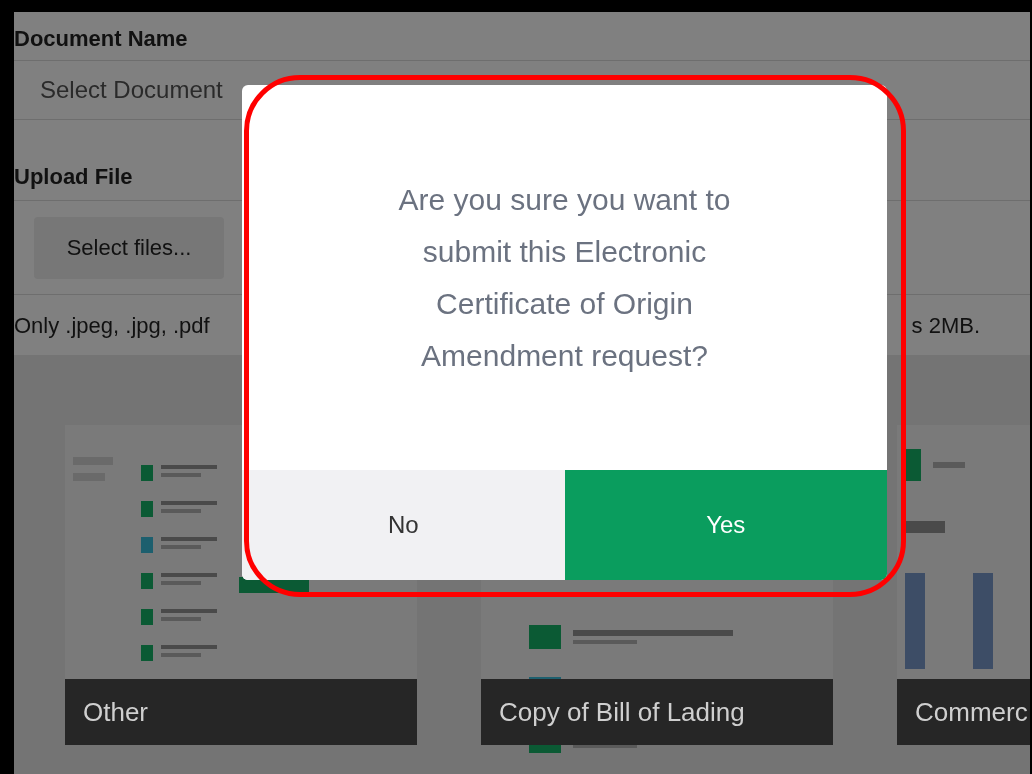 The image size is (1032, 774). What do you see at coordinates (725, 525) in the screenshot?
I see `yes-button: Yes` at bounding box center [725, 525].